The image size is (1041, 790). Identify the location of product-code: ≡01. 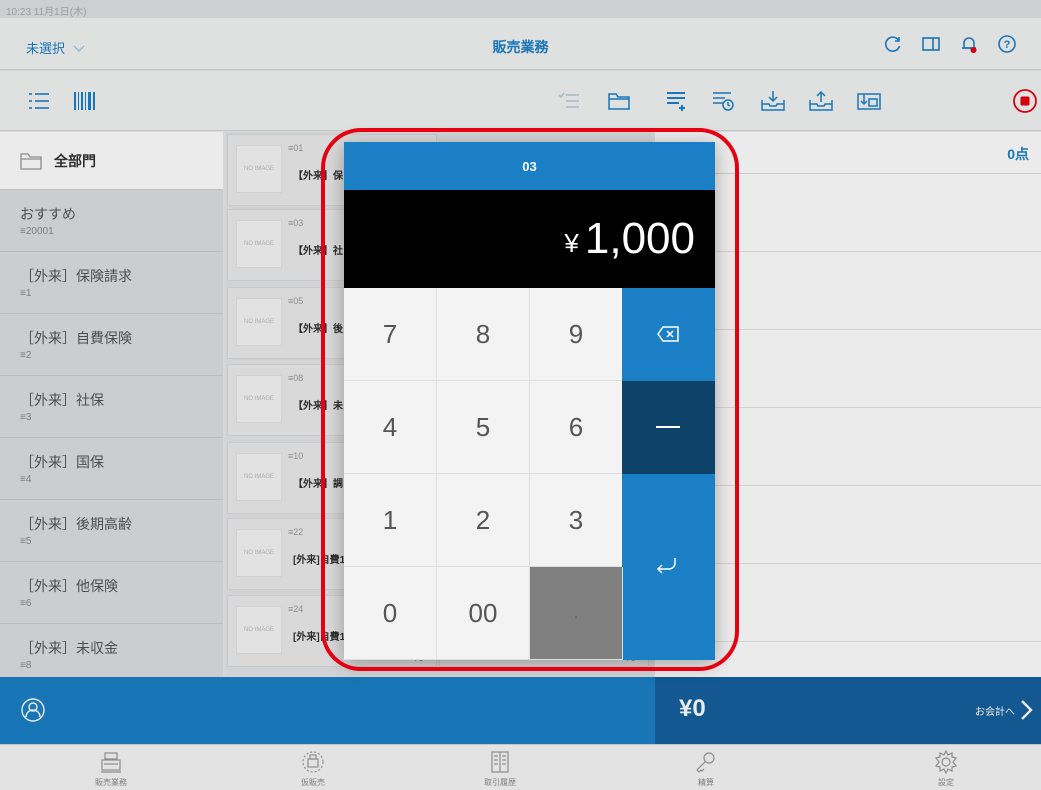
(296, 148).